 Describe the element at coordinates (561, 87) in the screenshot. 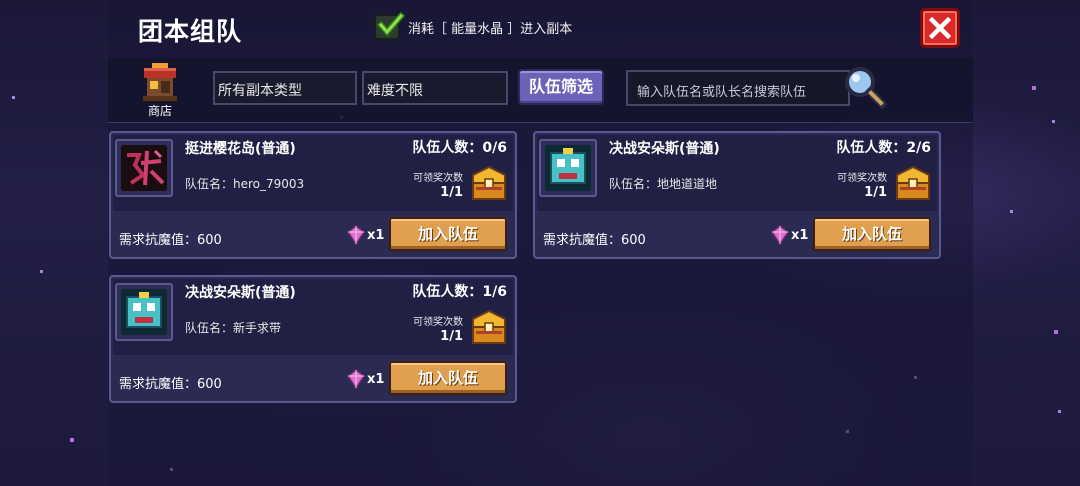

I see `team-filter-button: 队伍筛选` at that location.